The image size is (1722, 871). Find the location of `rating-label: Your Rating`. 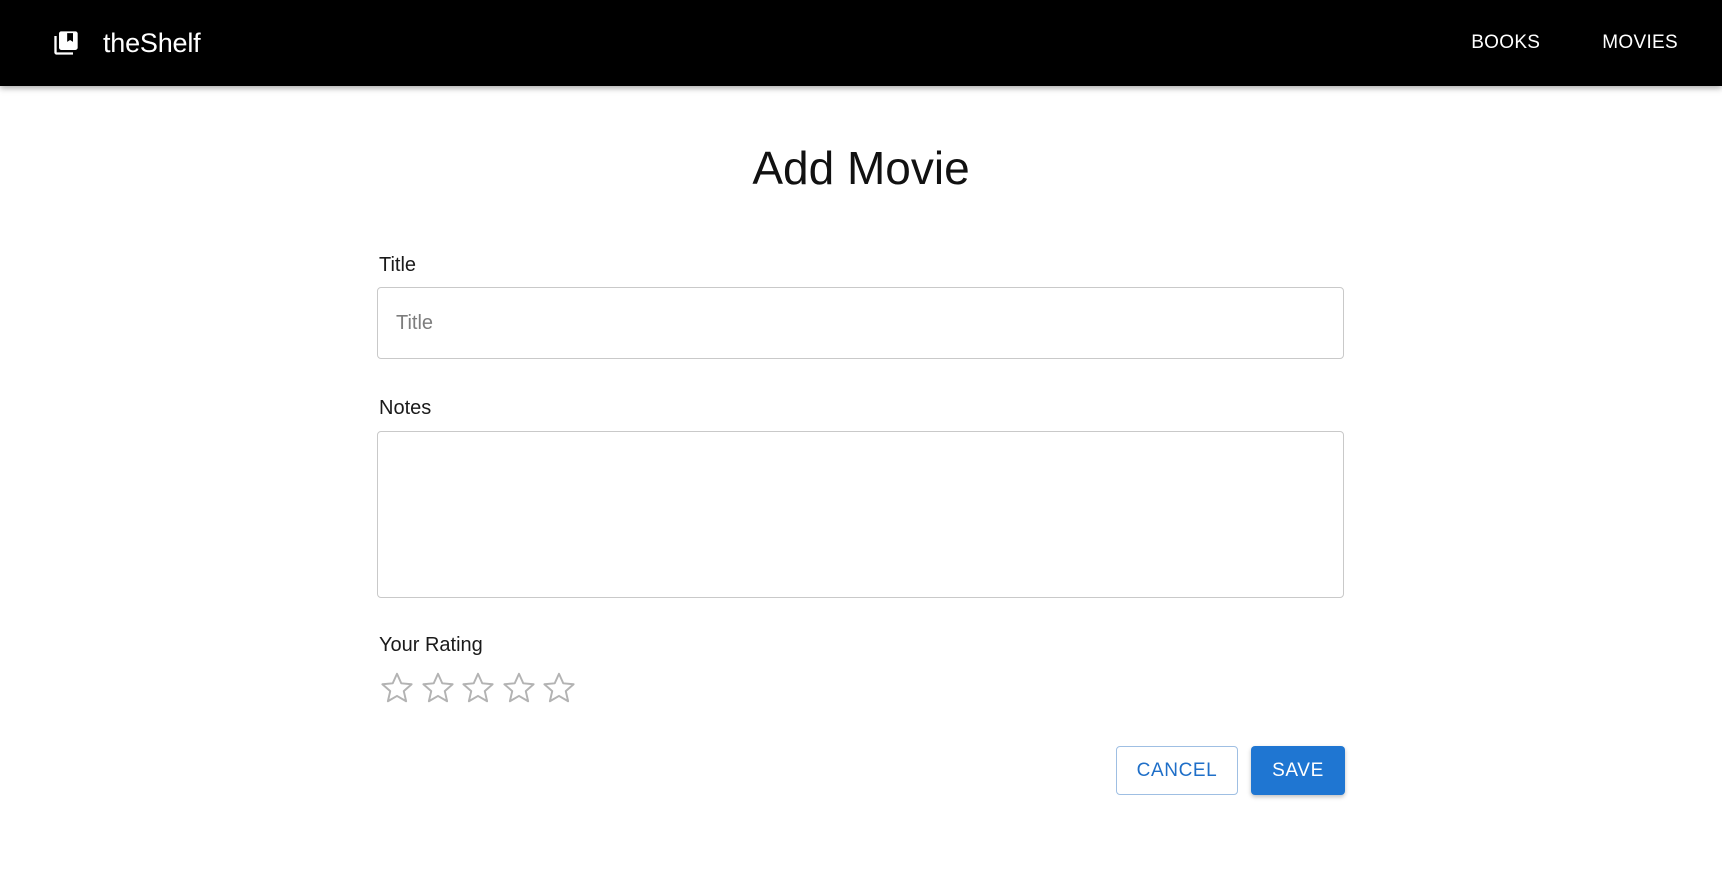

rating-label: Your Rating is located at coordinates (431, 645).